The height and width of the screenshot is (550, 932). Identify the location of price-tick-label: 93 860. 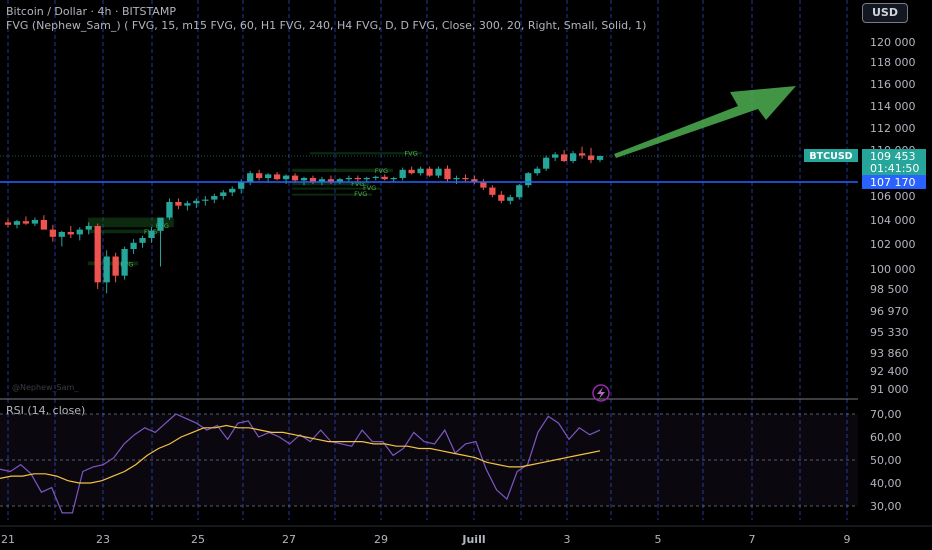
(889, 353).